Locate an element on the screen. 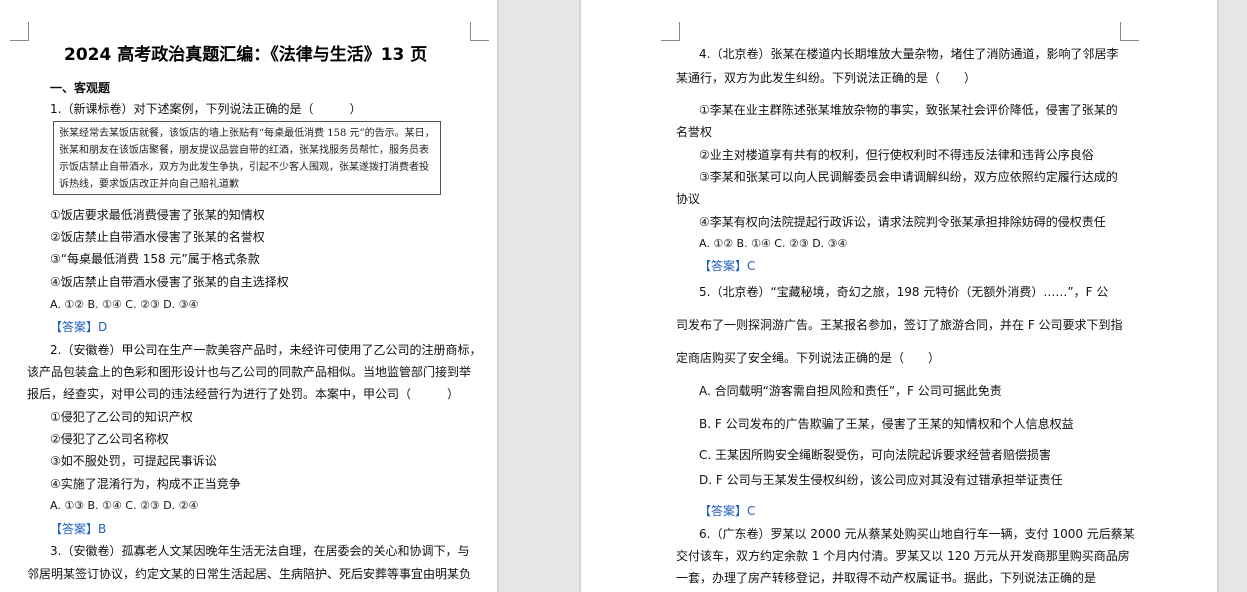 The width and height of the screenshot is (1247, 592). document-title: 2024 高考政治真题汇编：《法律与生活》13 页 is located at coordinates (246, 55).